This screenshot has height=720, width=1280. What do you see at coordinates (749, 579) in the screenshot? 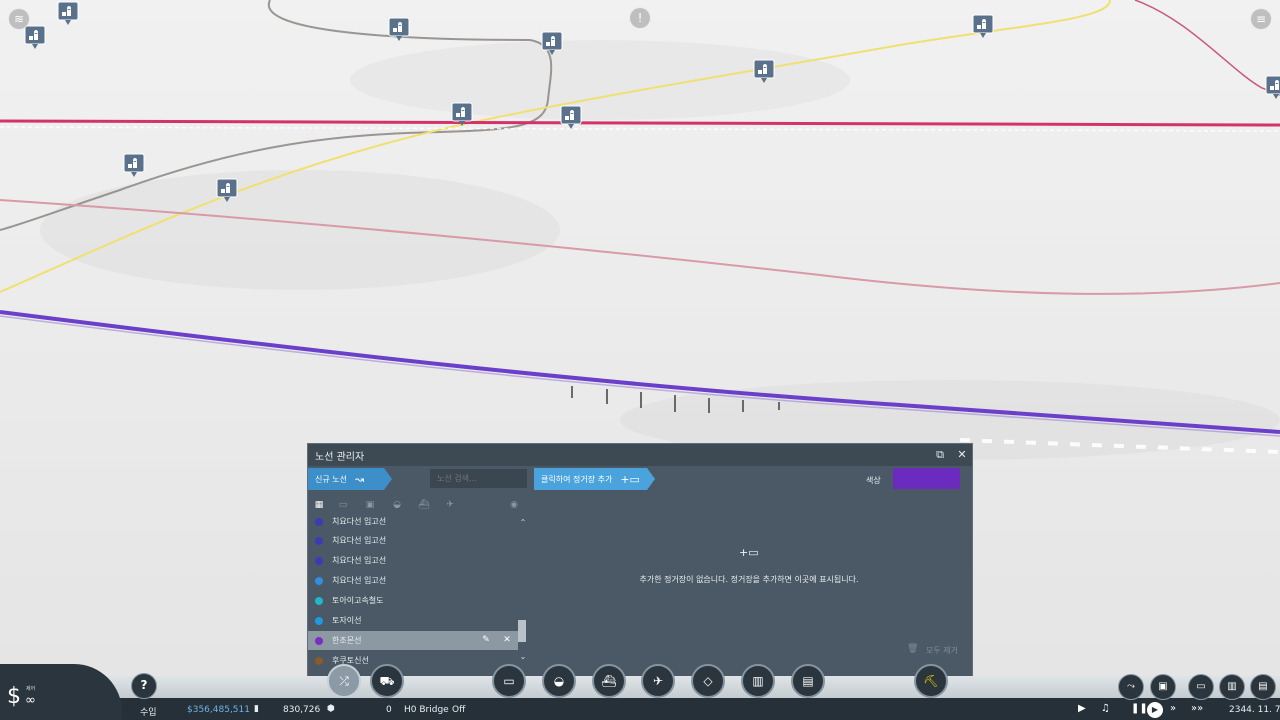
I see `empty-stops-message: 추가한 정거장이 없습니다. 정거장을 추가하면 이곳에 표시됩니다.` at bounding box center [749, 579].